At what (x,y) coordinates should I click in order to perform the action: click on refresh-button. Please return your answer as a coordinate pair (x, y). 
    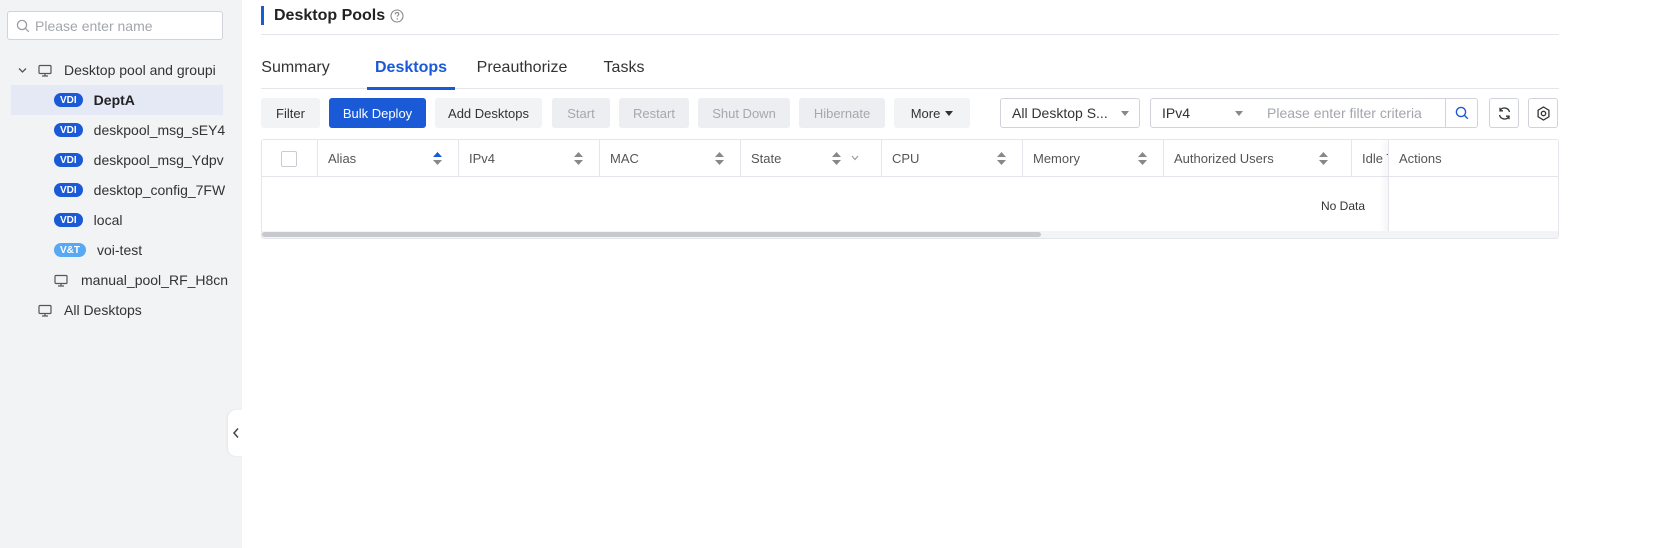
    Looking at the image, I should click on (1504, 113).